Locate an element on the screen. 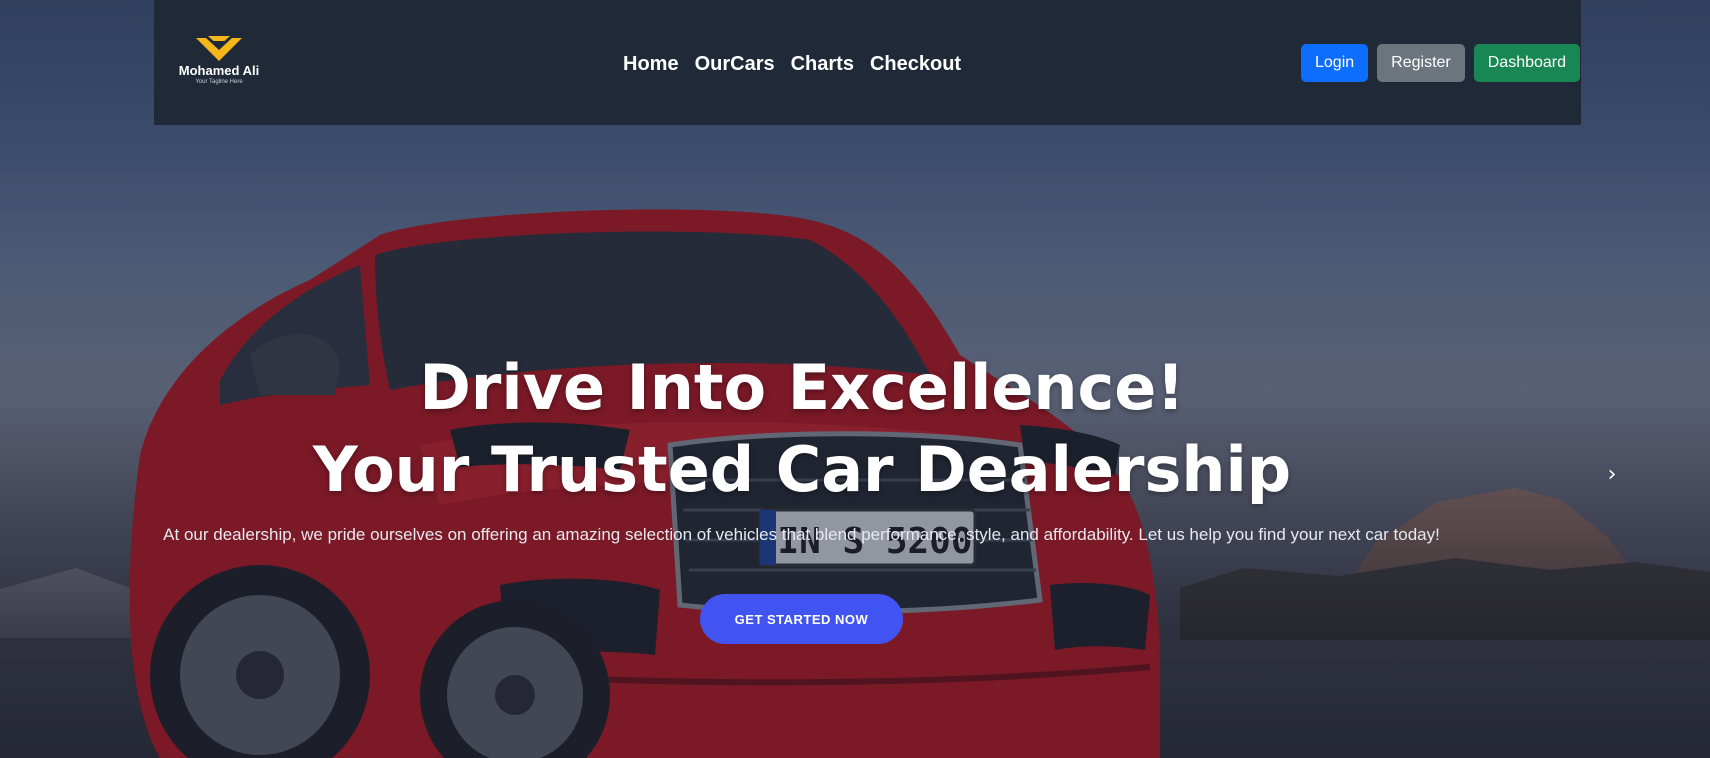 This screenshot has width=1710, height=758. brand-name: Mohamed Ali is located at coordinates (219, 70).